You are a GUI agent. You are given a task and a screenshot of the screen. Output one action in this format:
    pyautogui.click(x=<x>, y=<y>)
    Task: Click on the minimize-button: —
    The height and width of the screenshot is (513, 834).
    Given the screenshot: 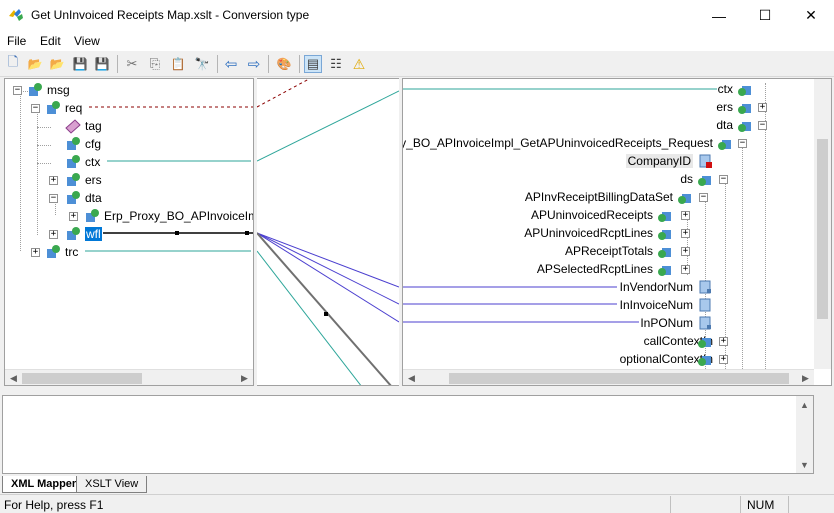 What is the action you would take?
    pyautogui.click(x=719, y=15)
    